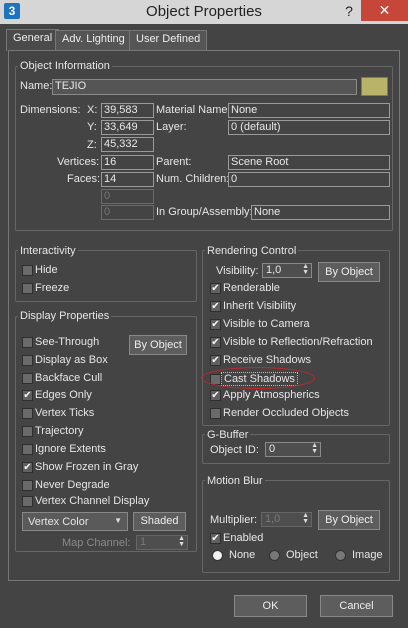 Image resolution: width=408 pixels, height=628 pixels. Describe the element at coordinates (374, 86) in the screenshot. I see `object-color-swatch` at that location.